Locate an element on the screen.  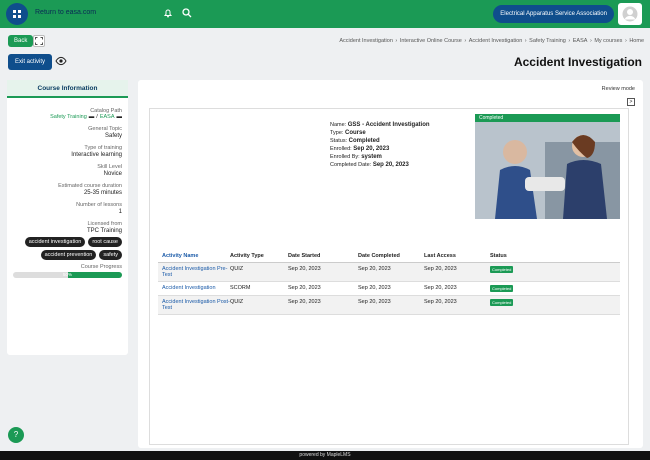
tag: safety is located at coordinates (110, 255).